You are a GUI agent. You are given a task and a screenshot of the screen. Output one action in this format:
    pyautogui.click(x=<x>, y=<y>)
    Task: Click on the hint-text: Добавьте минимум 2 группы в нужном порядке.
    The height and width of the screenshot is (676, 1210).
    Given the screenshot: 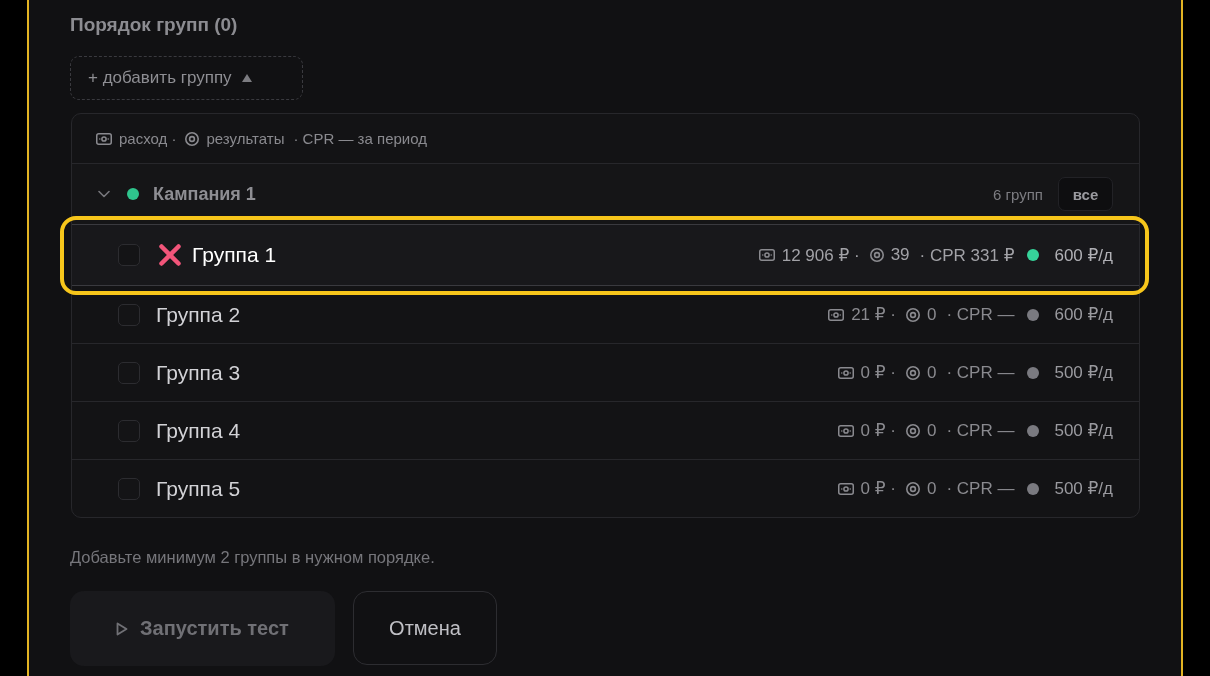 What is the action you would take?
    pyautogui.click(x=253, y=557)
    